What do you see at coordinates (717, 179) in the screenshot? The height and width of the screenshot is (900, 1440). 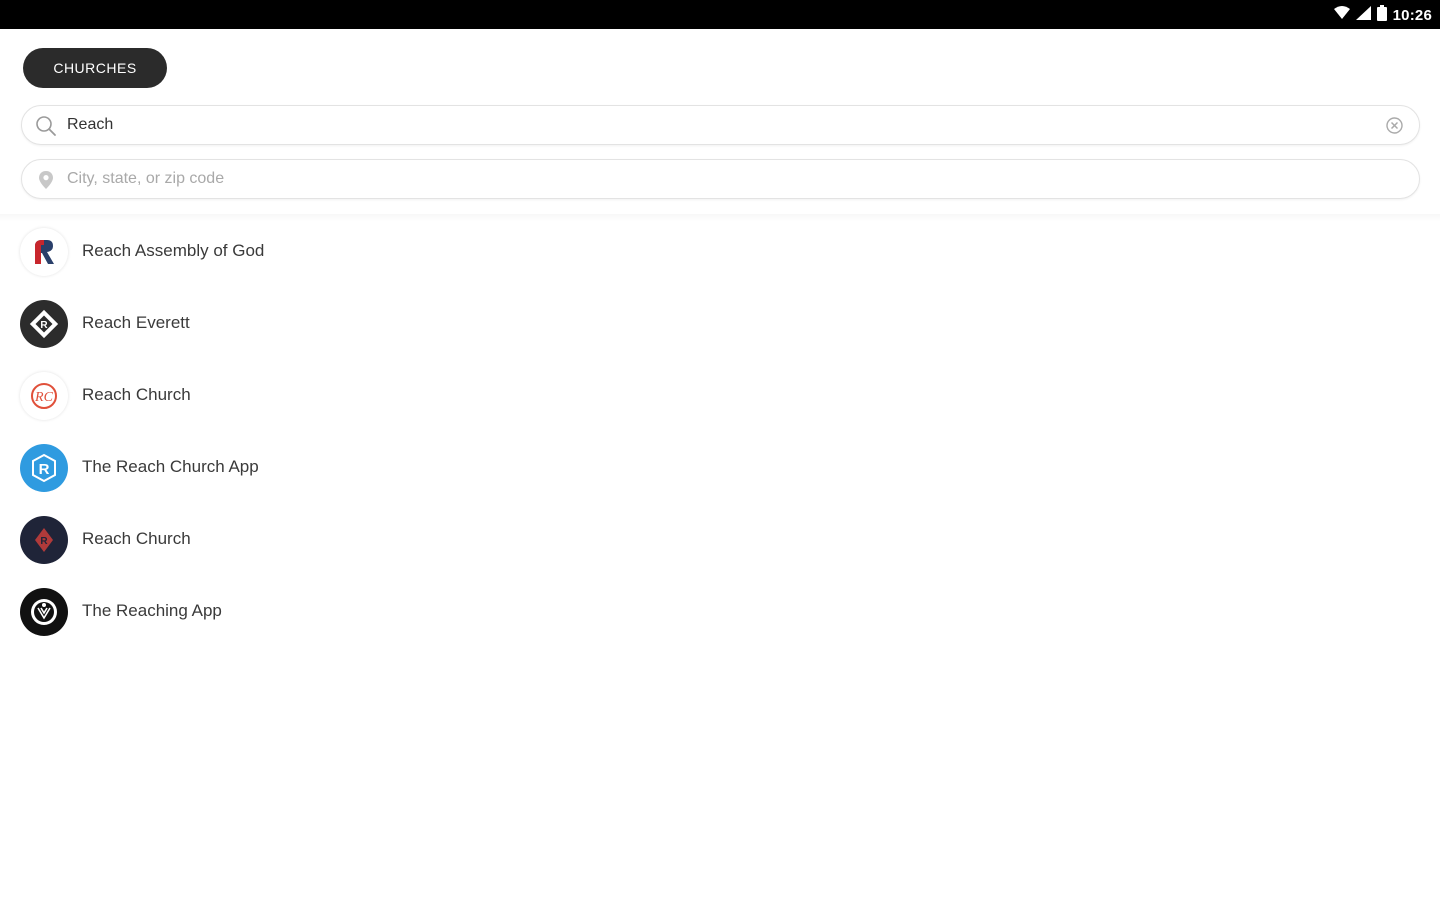 I see `location-input` at bounding box center [717, 179].